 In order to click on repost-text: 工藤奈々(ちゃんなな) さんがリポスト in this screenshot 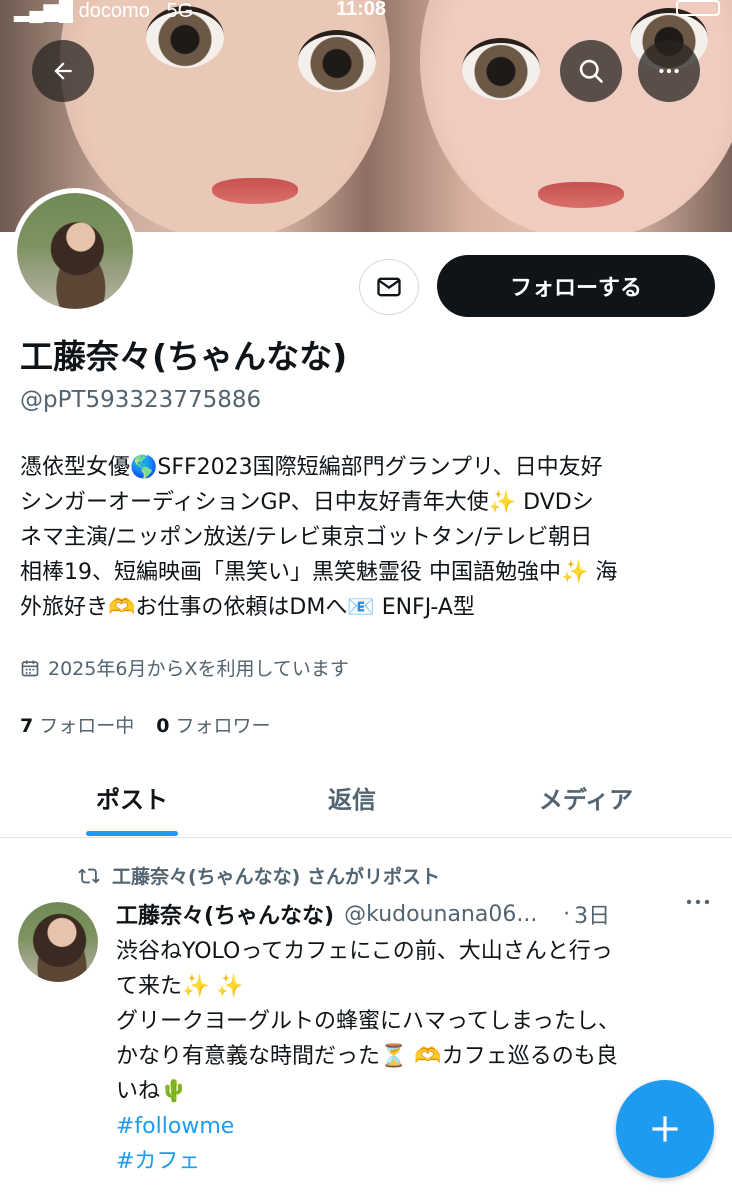, I will do `click(276, 877)`.